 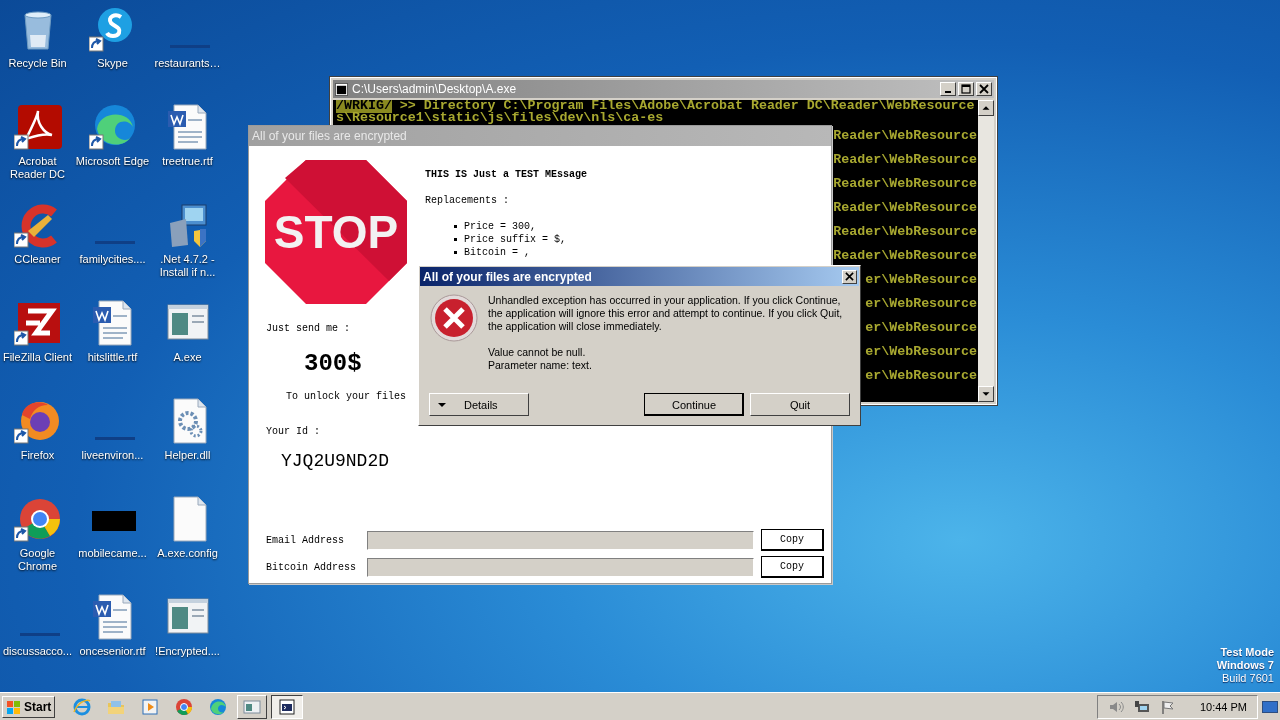 I want to click on minimize-button, so click(x=948, y=89).